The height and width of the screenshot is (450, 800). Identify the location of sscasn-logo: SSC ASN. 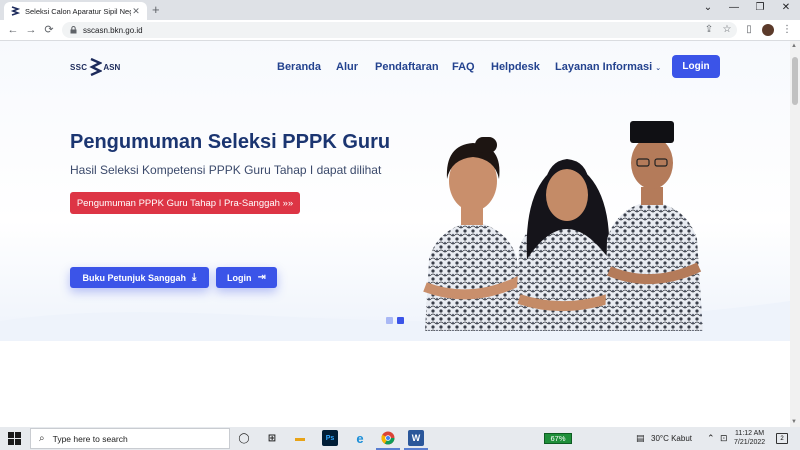
(95, 67).